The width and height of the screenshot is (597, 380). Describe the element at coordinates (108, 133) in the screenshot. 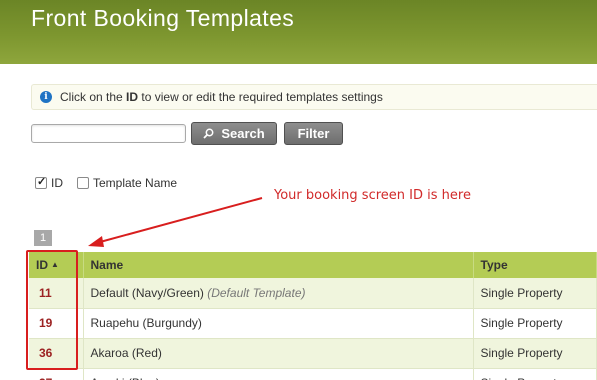

I see `search-input` at that location.